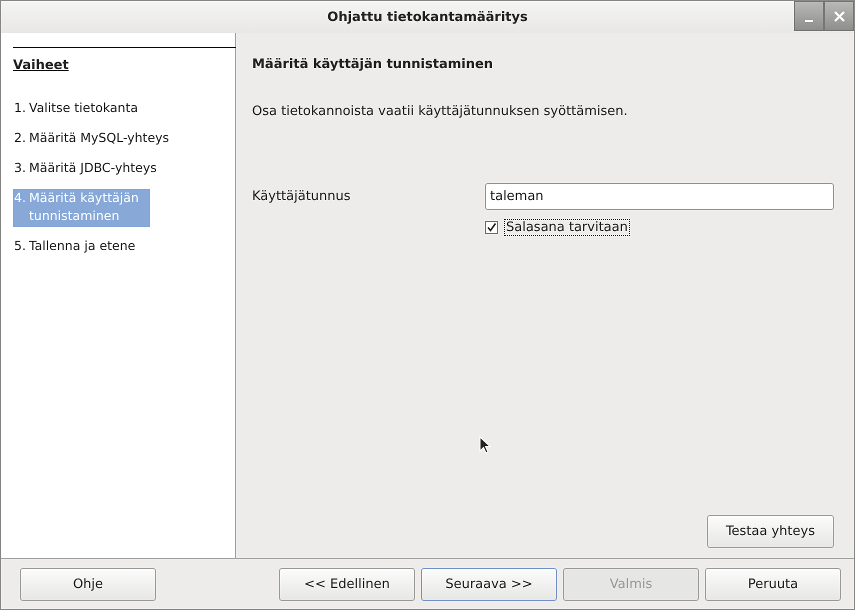 This screenshot has height=610, width=855. What do you see at coordinates (773, 584) in the screenshot?
I see `dialog-button: Peruuta` at bounding box center [773, 584].